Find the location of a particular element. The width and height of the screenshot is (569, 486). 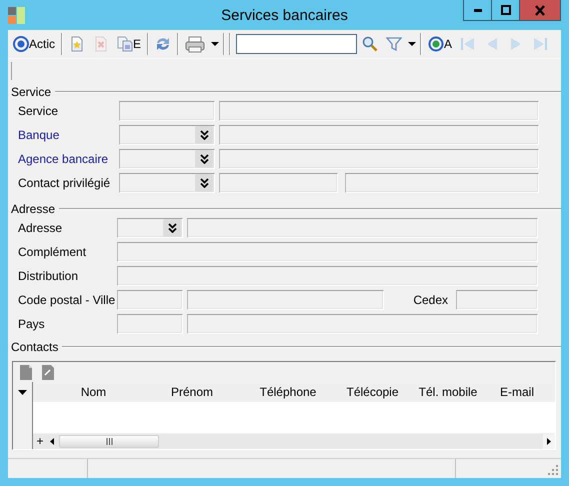

column-header: Nom is located at coordinates (93, 392).